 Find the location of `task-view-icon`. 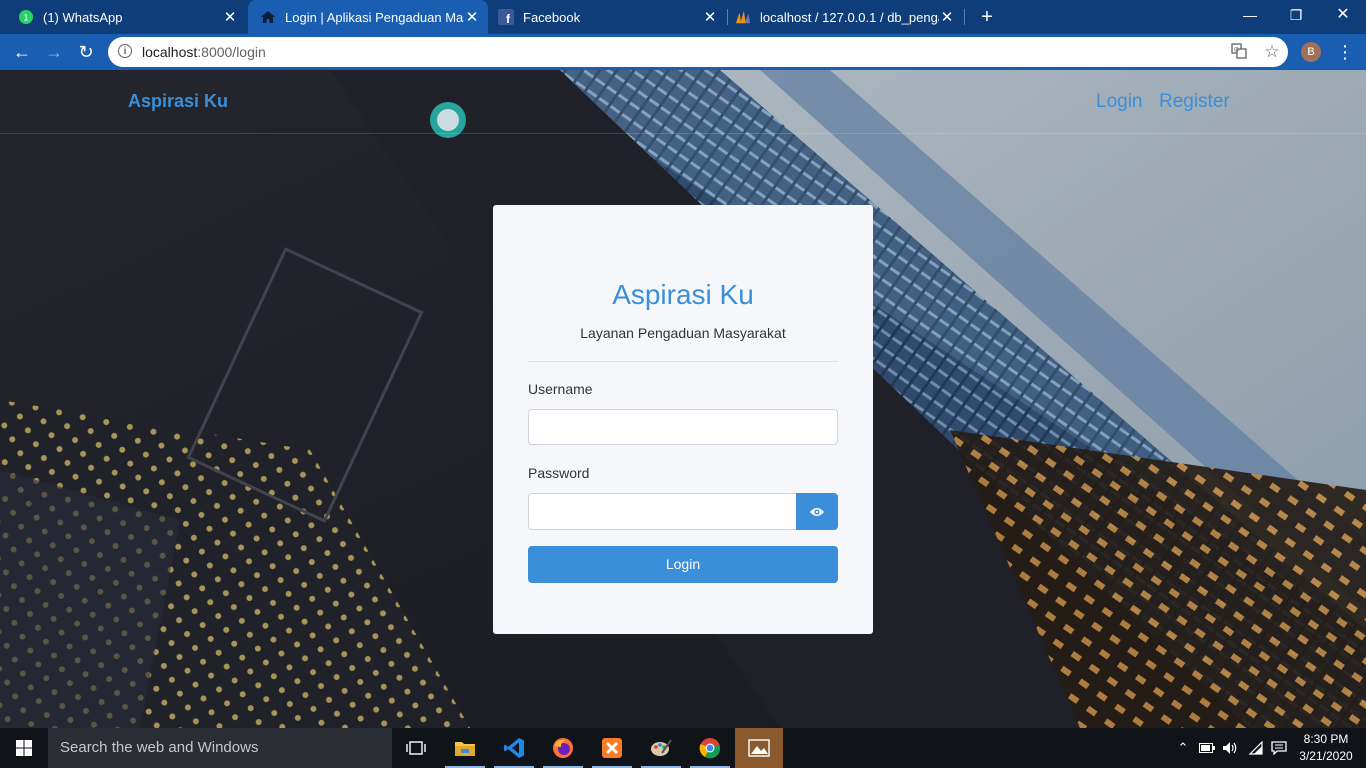

task-view-icon is located at coordinates (416, 748).